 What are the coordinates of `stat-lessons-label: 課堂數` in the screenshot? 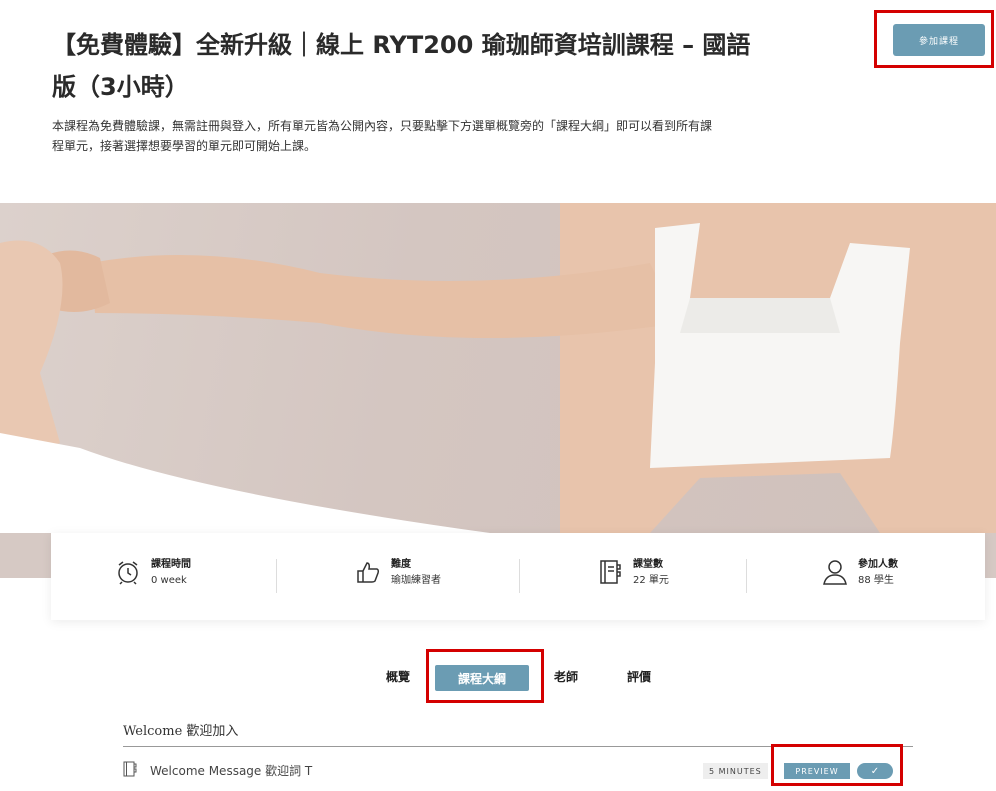 It's located at (648, 564).